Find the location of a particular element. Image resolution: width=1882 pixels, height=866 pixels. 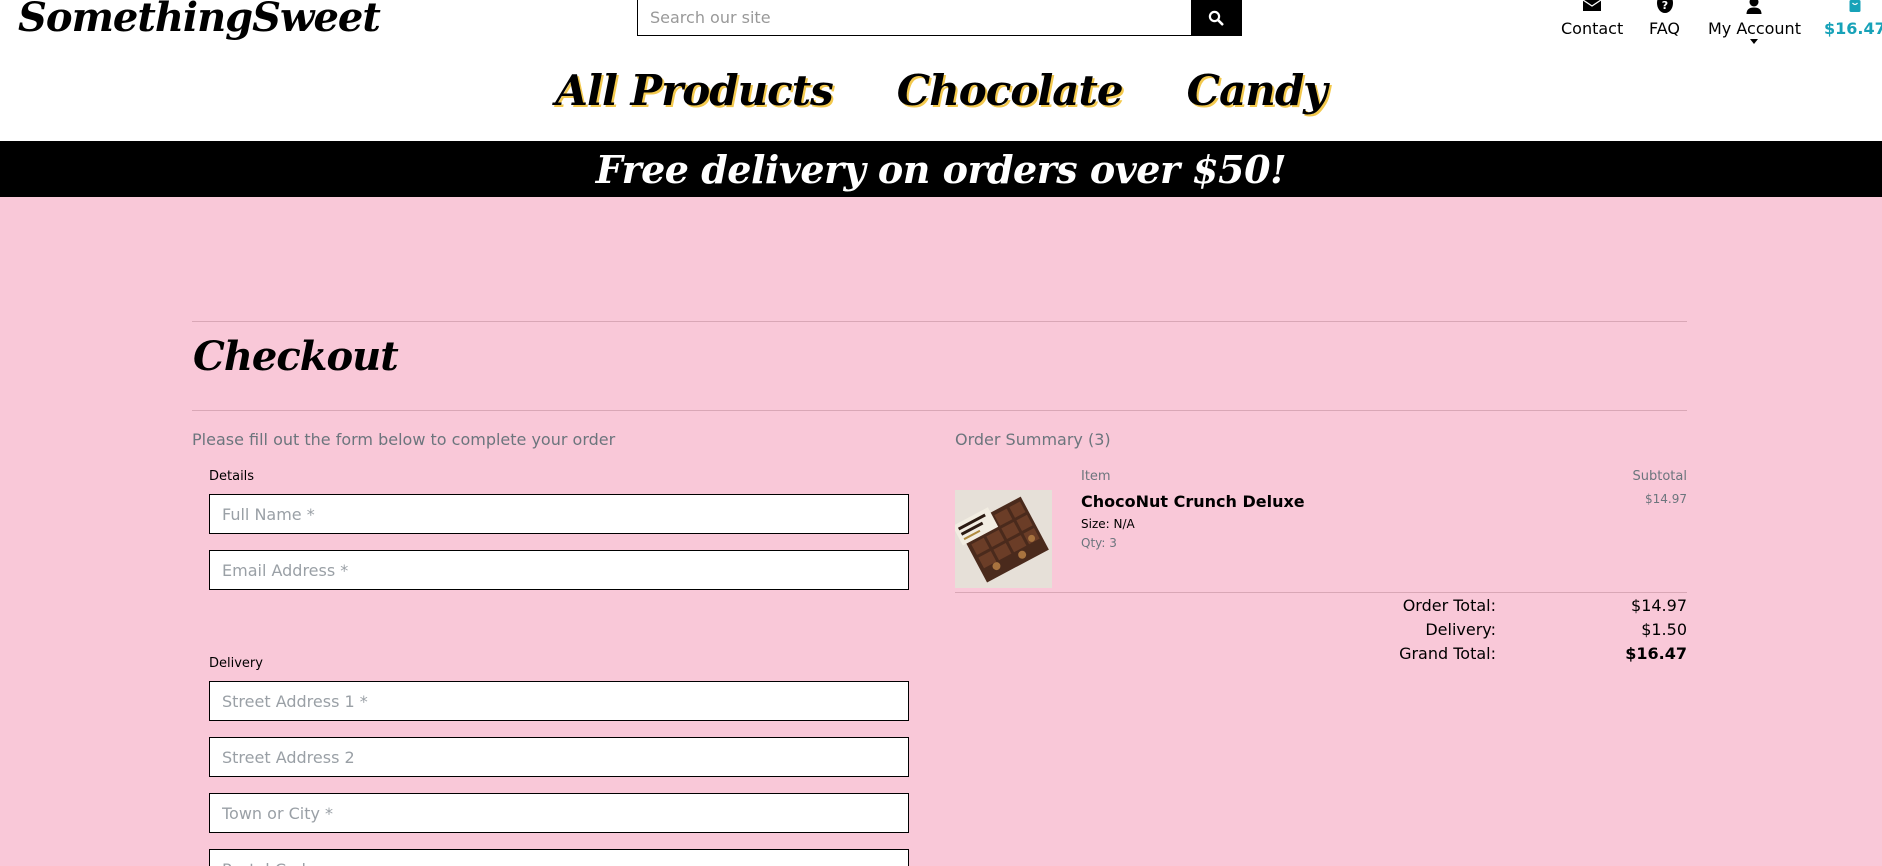

nav-all-products: All Products is located at coordinates (694, 90).